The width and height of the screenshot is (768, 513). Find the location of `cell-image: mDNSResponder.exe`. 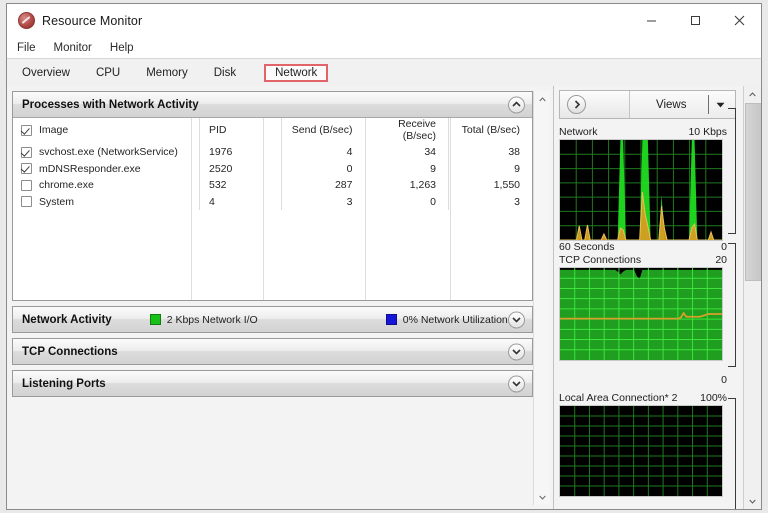

cell-image: mDNSResponder.exe is located at coordinates (90, 168).